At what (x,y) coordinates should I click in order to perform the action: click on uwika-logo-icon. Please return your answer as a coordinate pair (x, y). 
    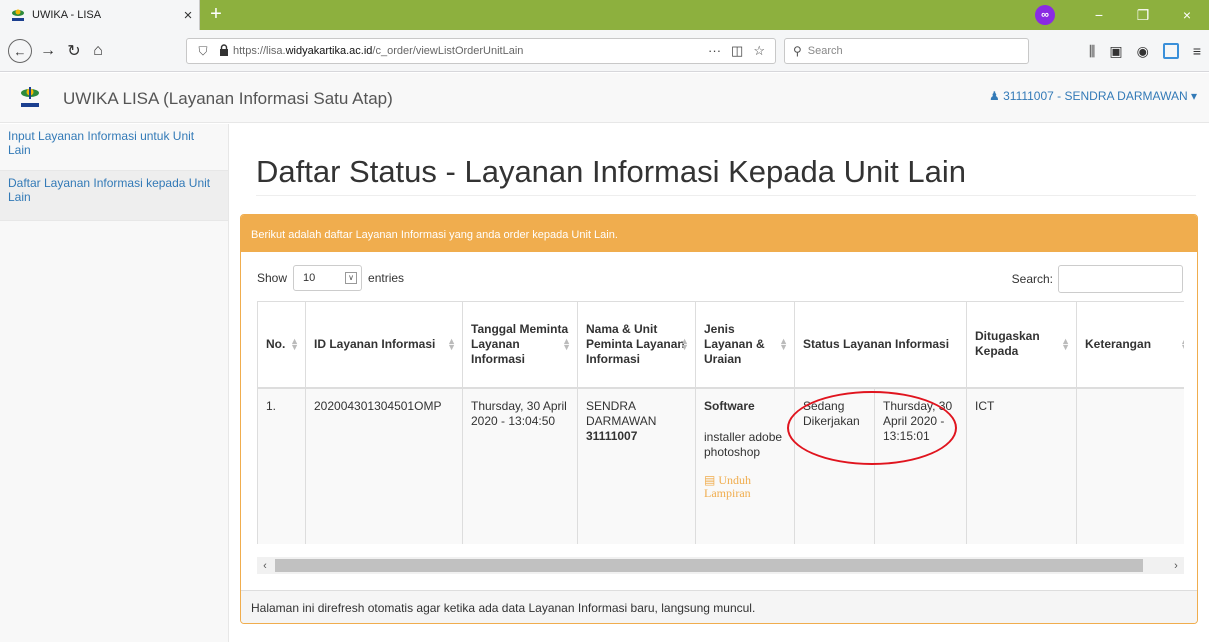
    Looking at the image, I should click on (30, 97).